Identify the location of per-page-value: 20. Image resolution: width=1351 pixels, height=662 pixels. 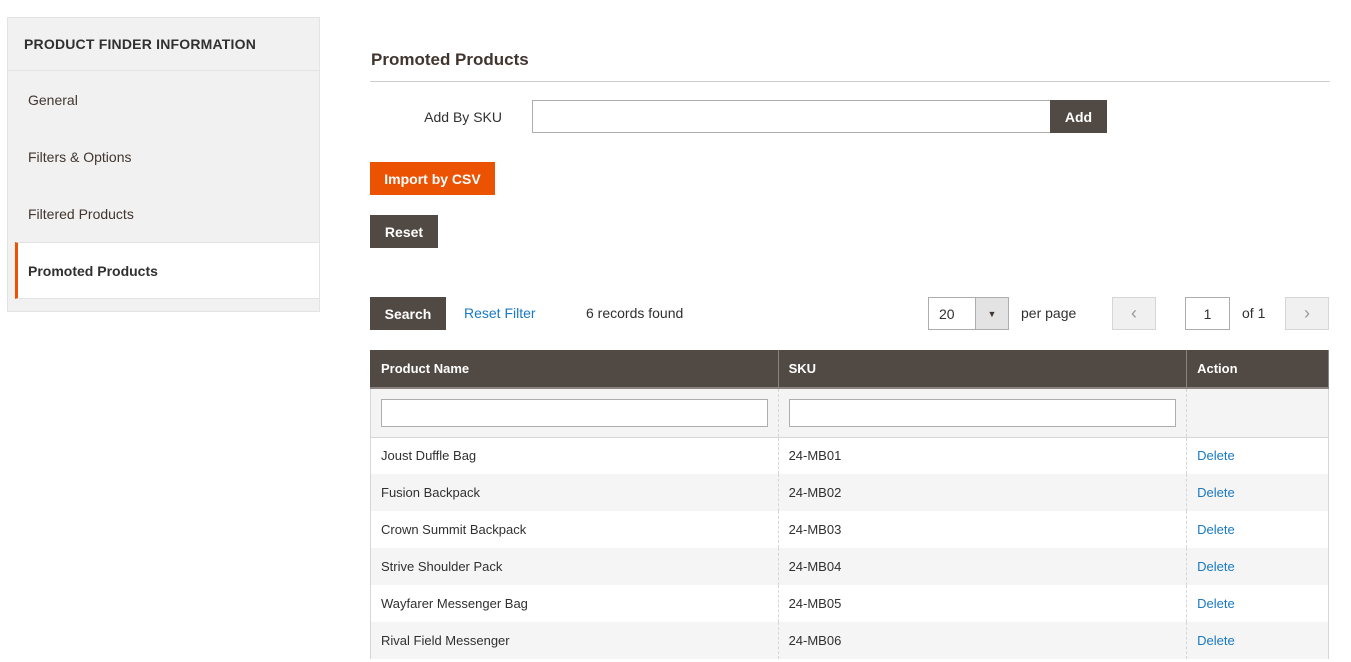
(952, 313).